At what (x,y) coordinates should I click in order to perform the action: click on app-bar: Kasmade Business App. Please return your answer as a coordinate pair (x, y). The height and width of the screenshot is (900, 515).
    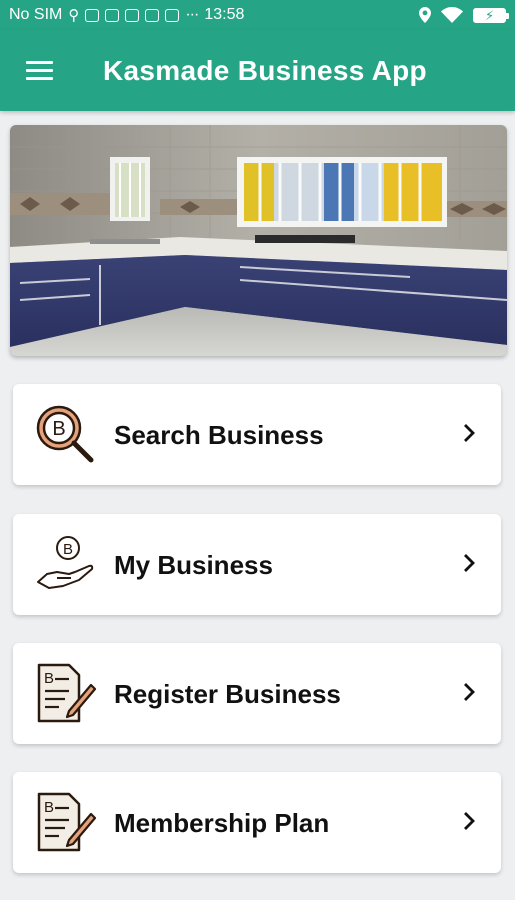
    Looking at the image, I should click on (257, 70).